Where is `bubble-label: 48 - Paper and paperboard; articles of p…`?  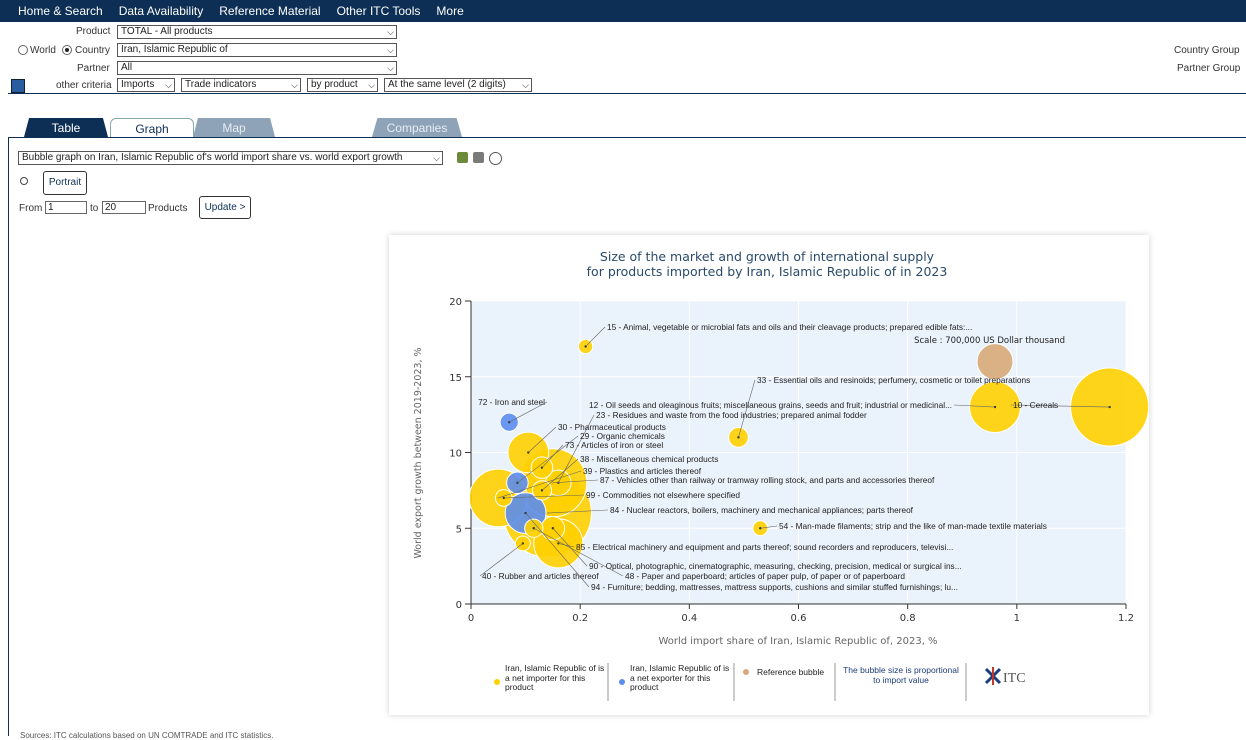 bubble-label: 48 - Paper and paperboard; articles of p… is located at coordinates (765, 576).